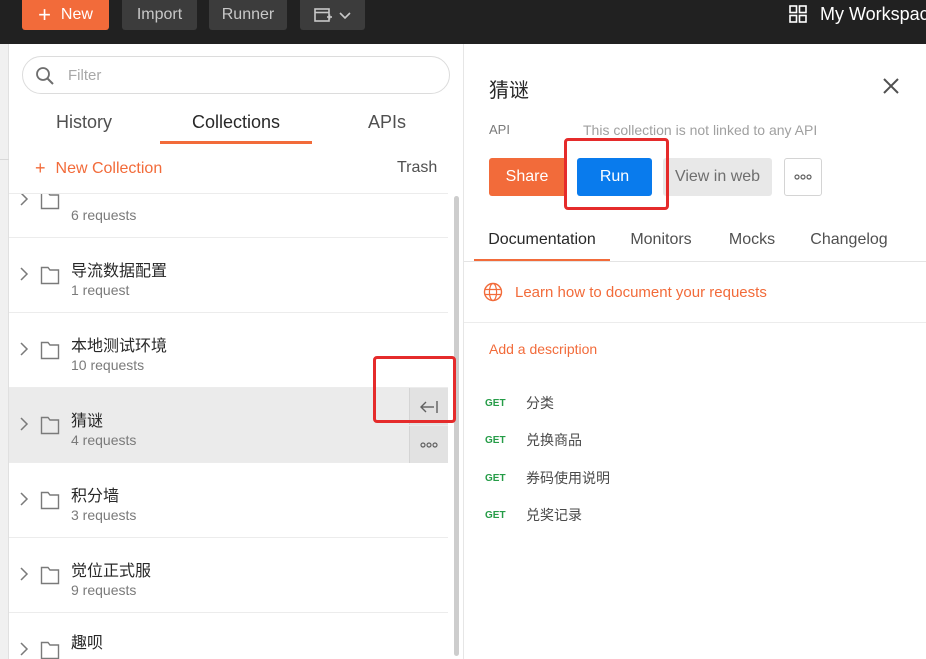 This screenshot has width=926, height=659. What do you see at coordinates (323, 15) in the screenshot?
I see `window-icon` at bounding box center [323, 15].